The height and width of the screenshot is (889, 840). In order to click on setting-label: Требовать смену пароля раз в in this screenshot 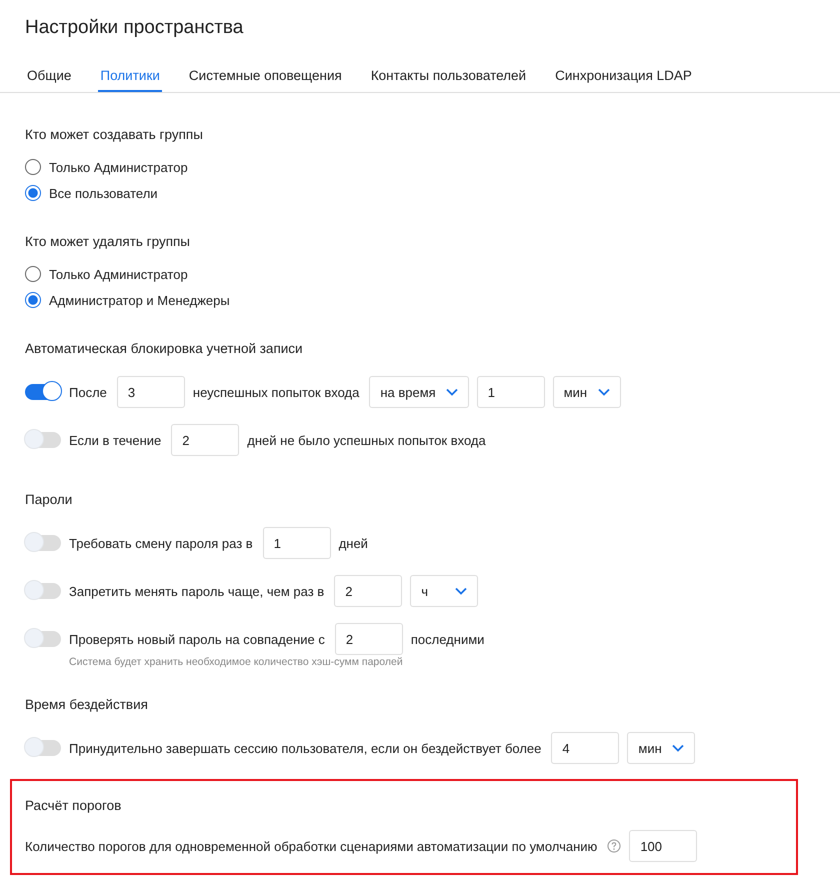, I will do `click(161, 543)`.